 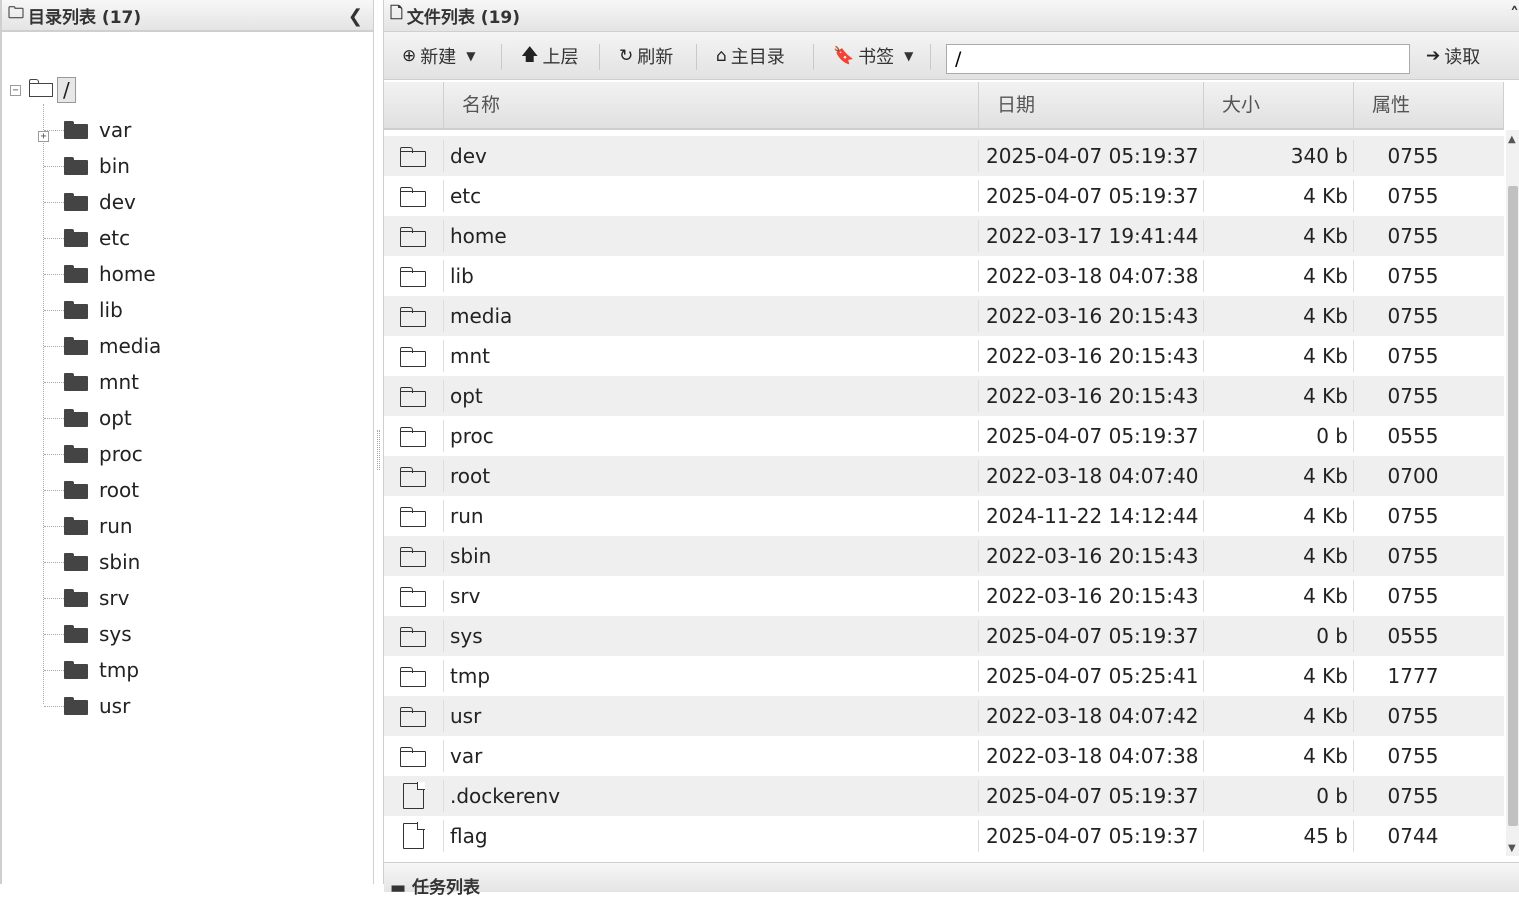 I want to click on tree-item: media, so click(x=99, y=346).